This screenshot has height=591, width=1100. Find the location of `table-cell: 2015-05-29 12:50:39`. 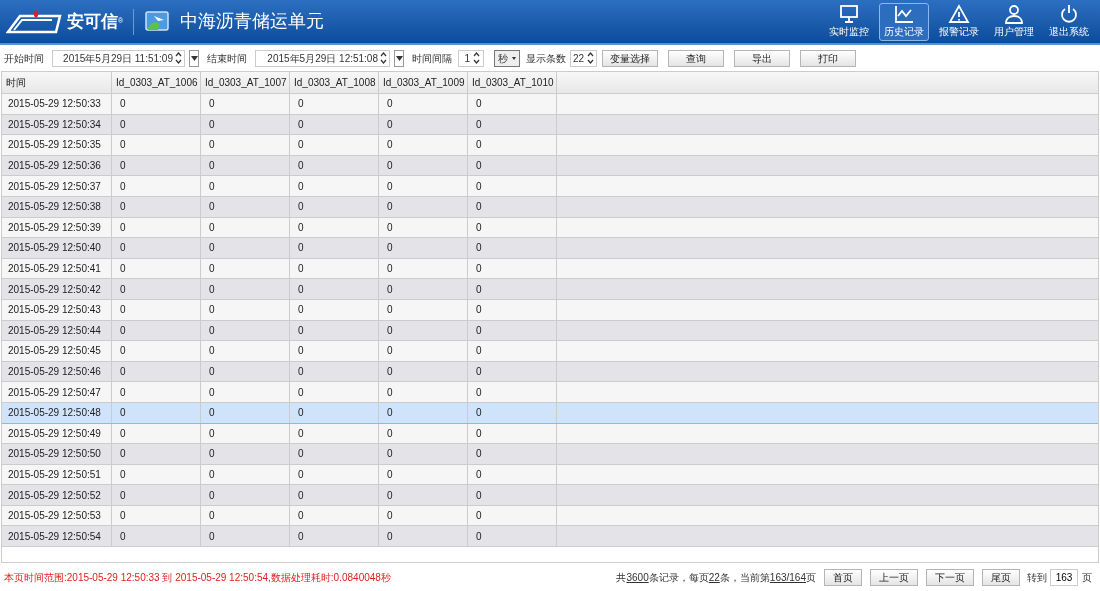

table-cell: 2015-05-29 12:50:39 is located at coordinates (57, 227).